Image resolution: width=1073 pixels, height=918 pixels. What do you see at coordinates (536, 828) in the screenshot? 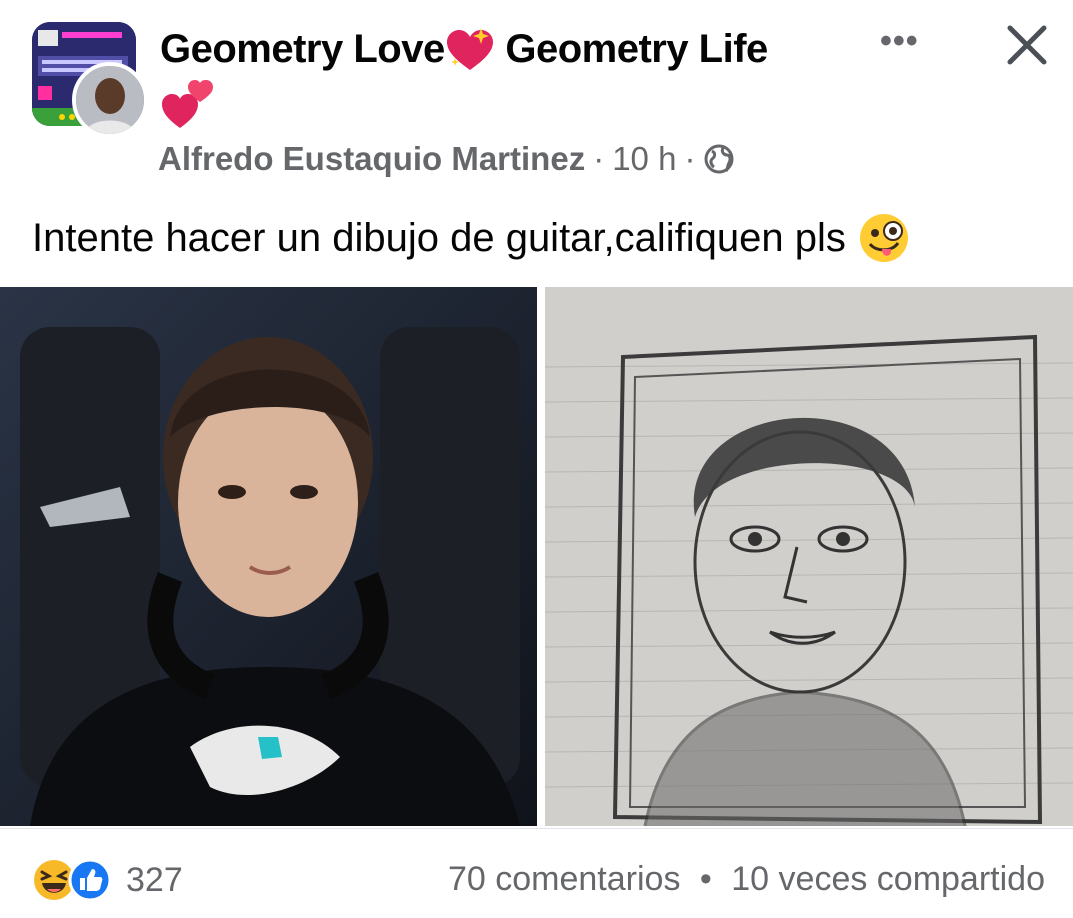
I see `divider` at bounding box center [536, 828].